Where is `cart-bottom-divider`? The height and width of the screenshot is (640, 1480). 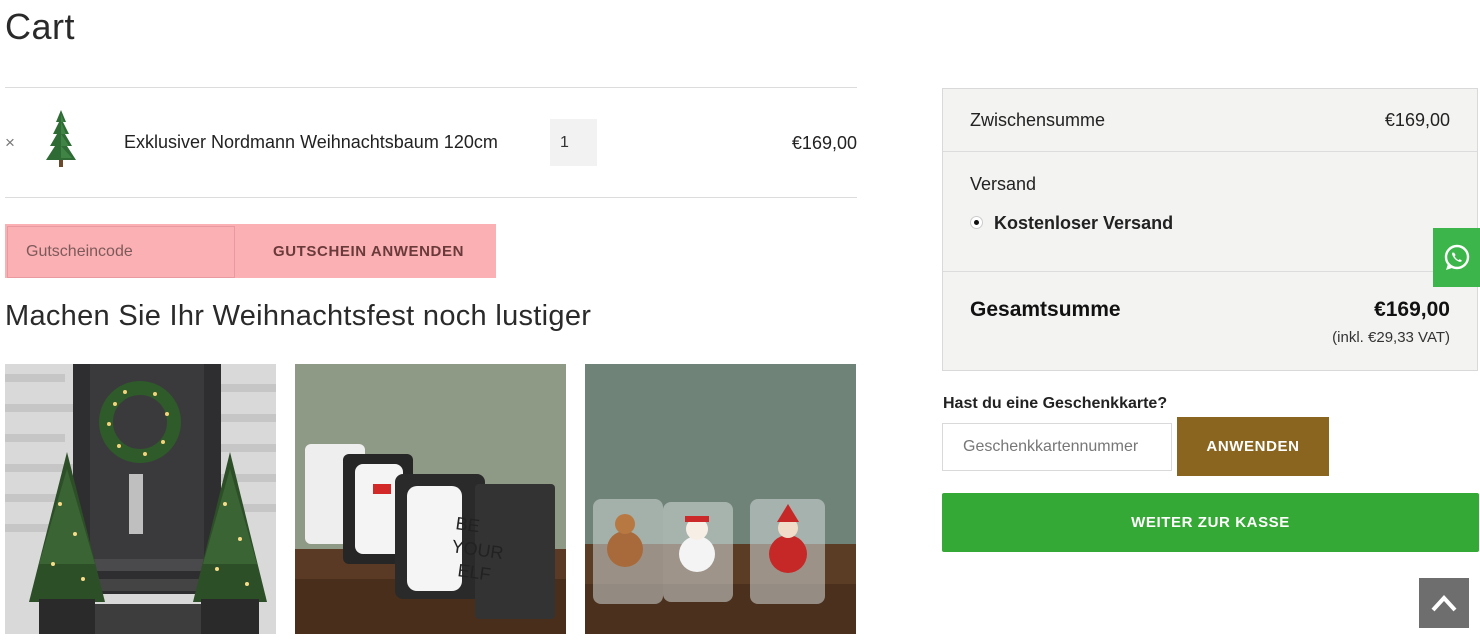
cart-bottom-divider is located at coordinates (431, 197).